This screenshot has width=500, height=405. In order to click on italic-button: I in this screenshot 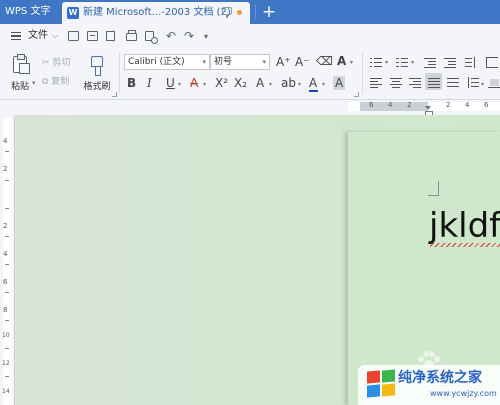, I will do `click(149, 83)`.